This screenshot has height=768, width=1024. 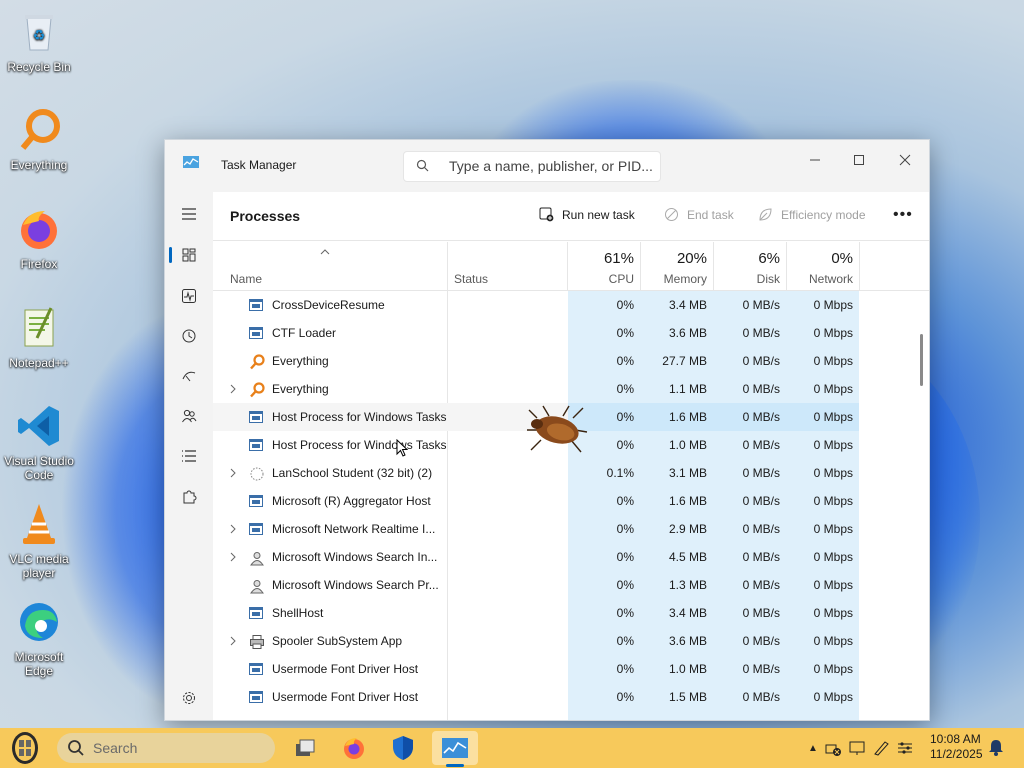 I want to click on process-row: CrossDeviceResume 0% 3.4 MB 0 MB/s 0 Mbps, so click(x=561, y=305).